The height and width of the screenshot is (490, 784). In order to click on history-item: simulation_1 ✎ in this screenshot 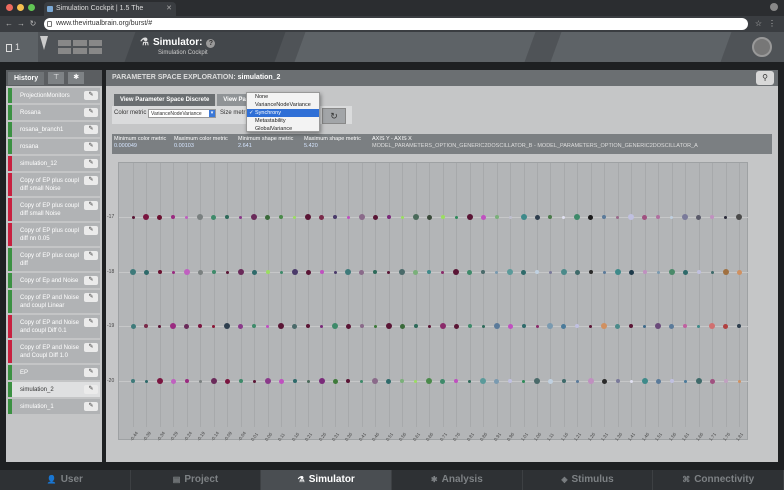, I will do `click(54, 406)`.